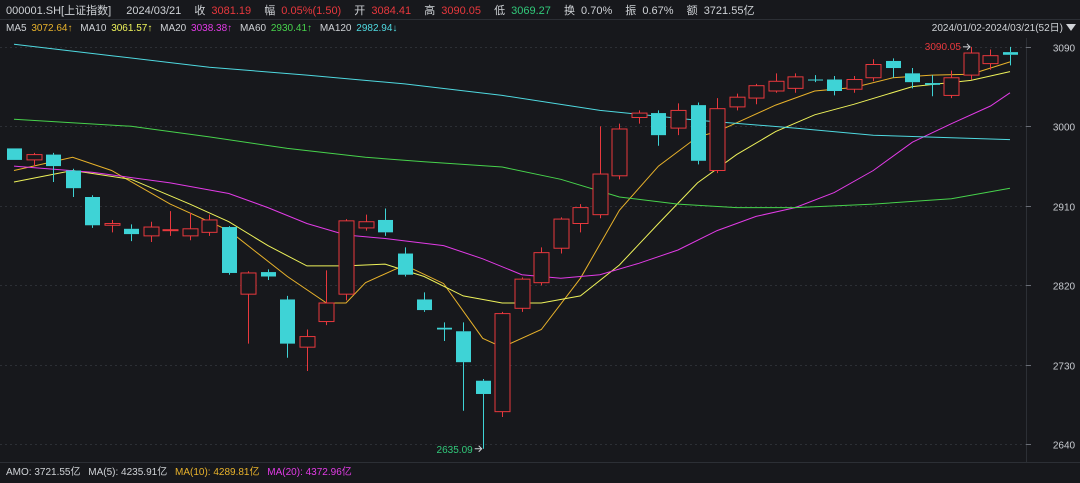 This screenshot has width=1080, height=483. I want to click on y-axis: 3090 3000 2910 2820 2730 2640, so click(1051, 248).